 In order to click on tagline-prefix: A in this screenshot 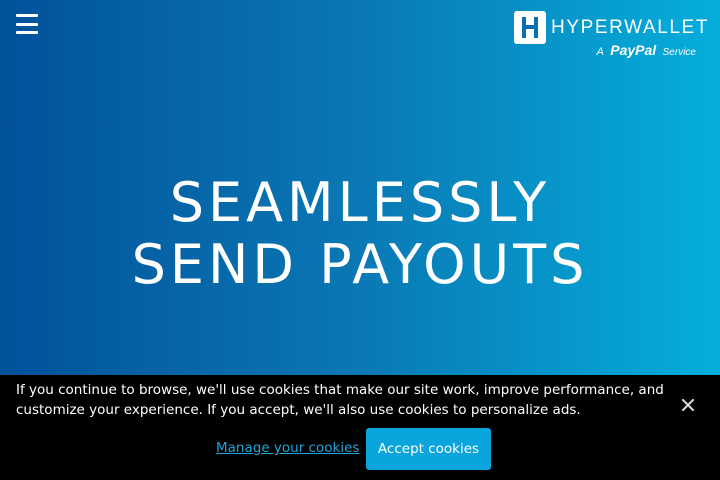, I will do `click(600, 52)`.